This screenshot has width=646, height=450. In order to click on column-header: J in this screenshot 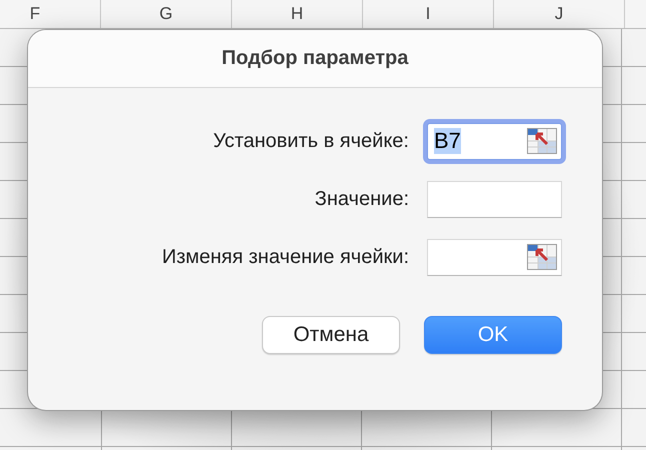, I will do `click(559, 14)`.